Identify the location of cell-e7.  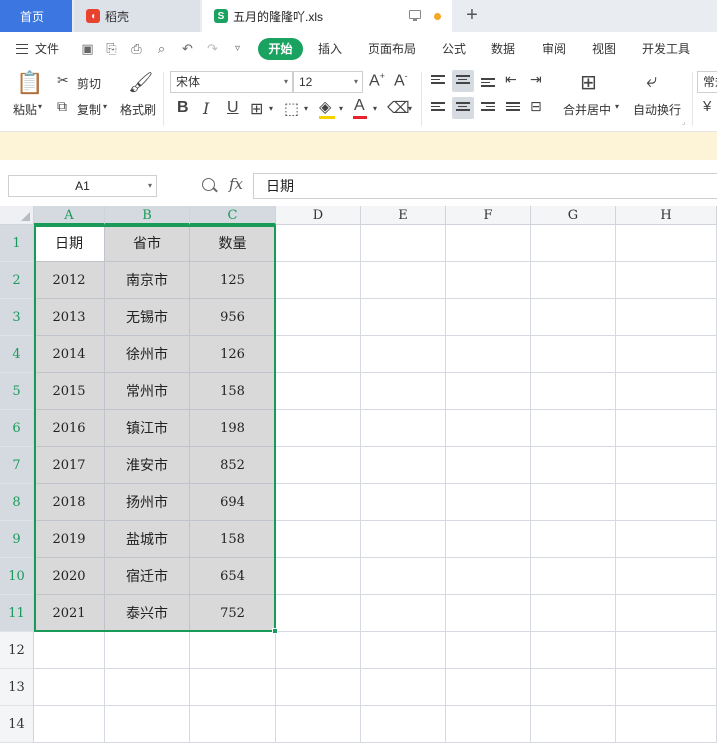
(403, 465).